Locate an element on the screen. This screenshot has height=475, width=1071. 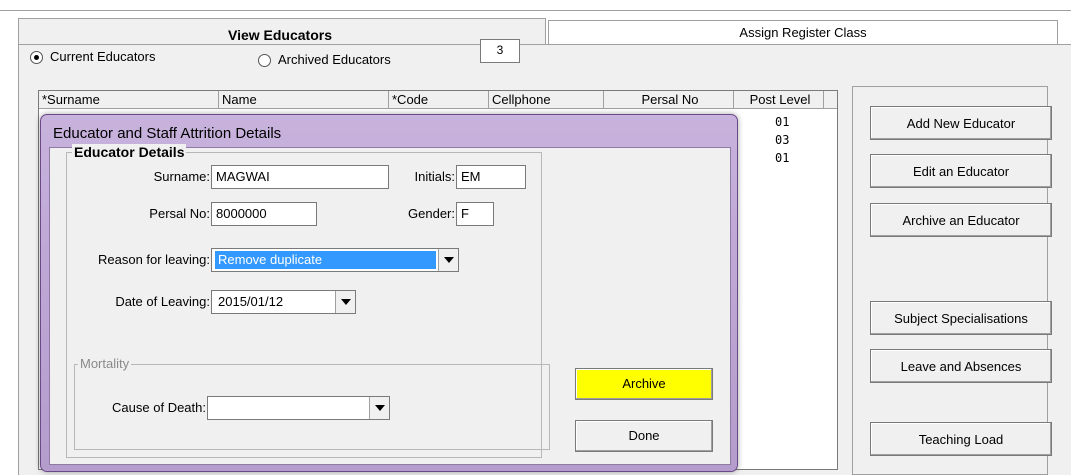
gender-label: Gender: is located at coordinates (431, 213).